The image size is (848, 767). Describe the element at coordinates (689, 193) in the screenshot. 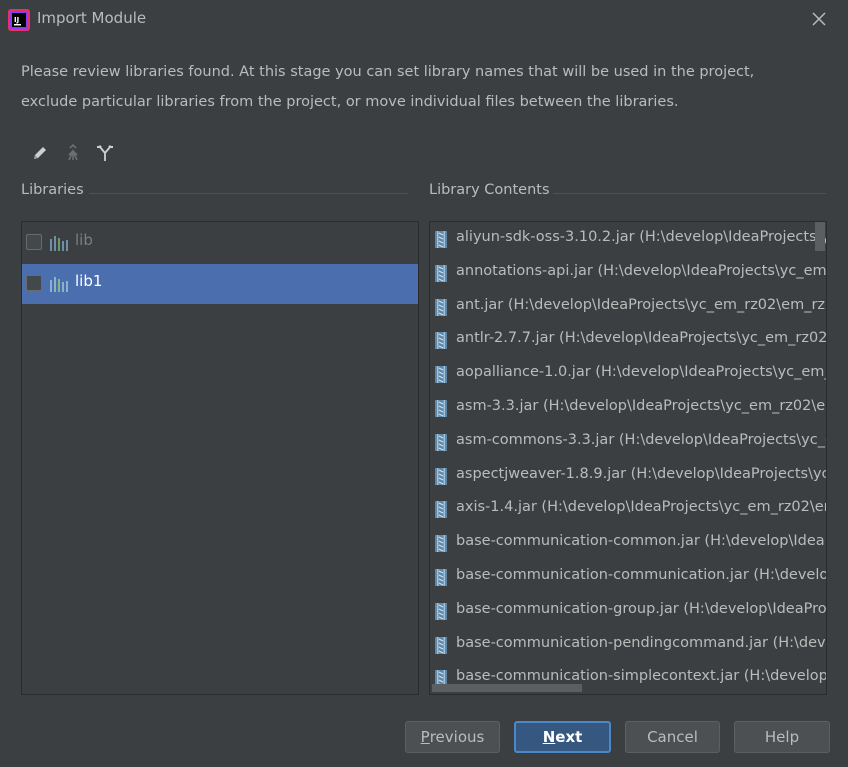

I see `contents-separator` at that location.